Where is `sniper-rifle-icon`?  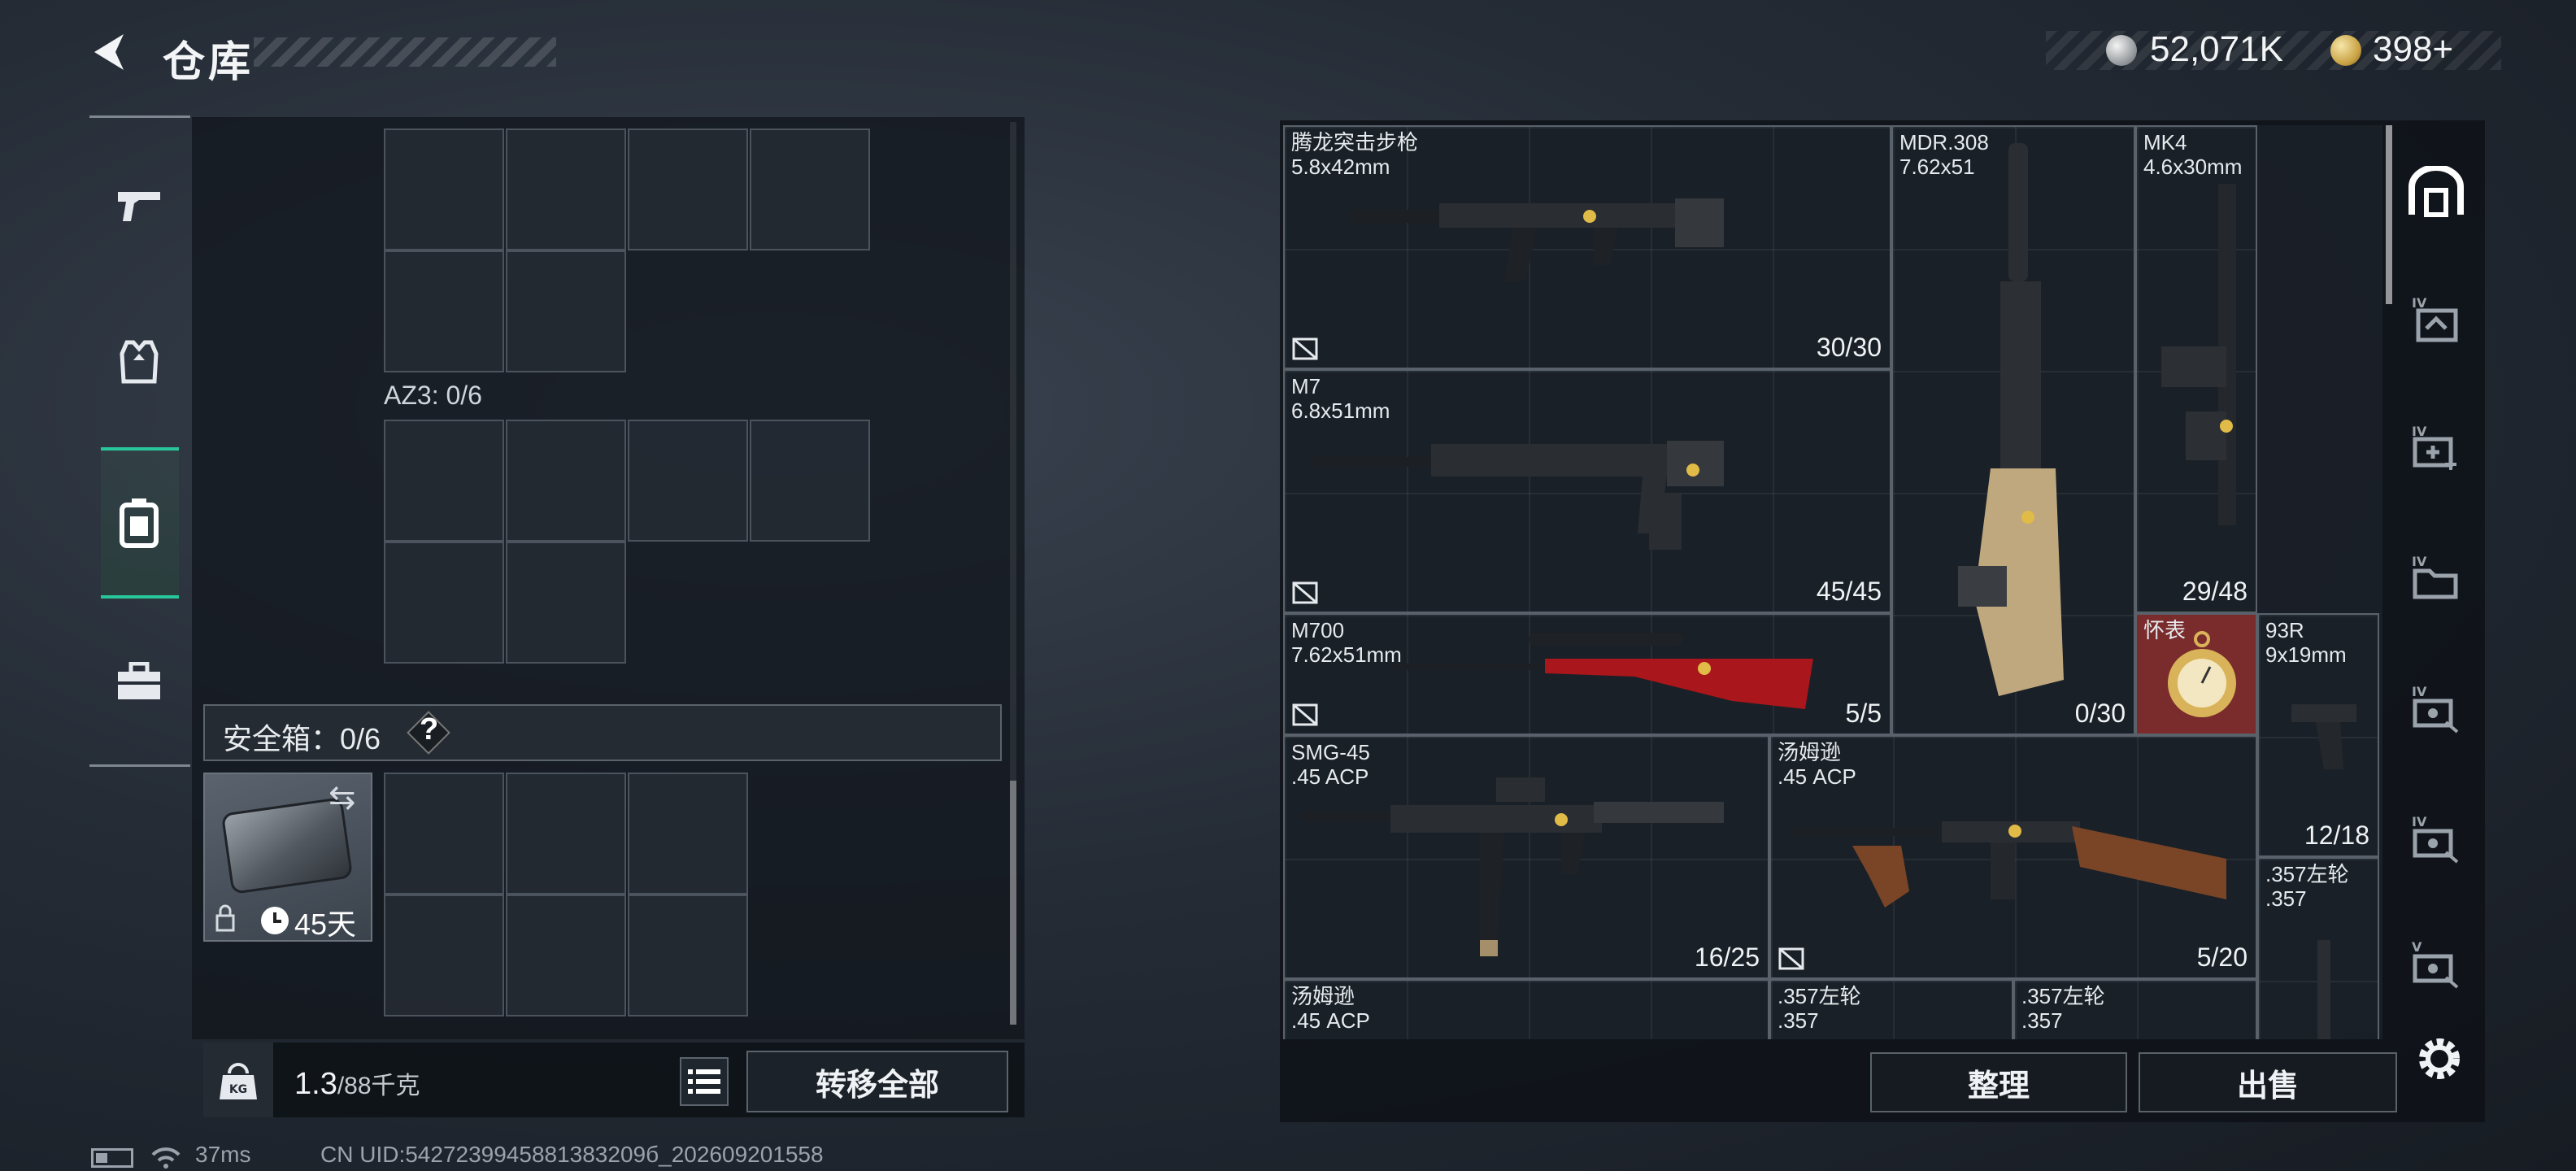 sniper-rifle-icon is located at coordinates (1602, 671).